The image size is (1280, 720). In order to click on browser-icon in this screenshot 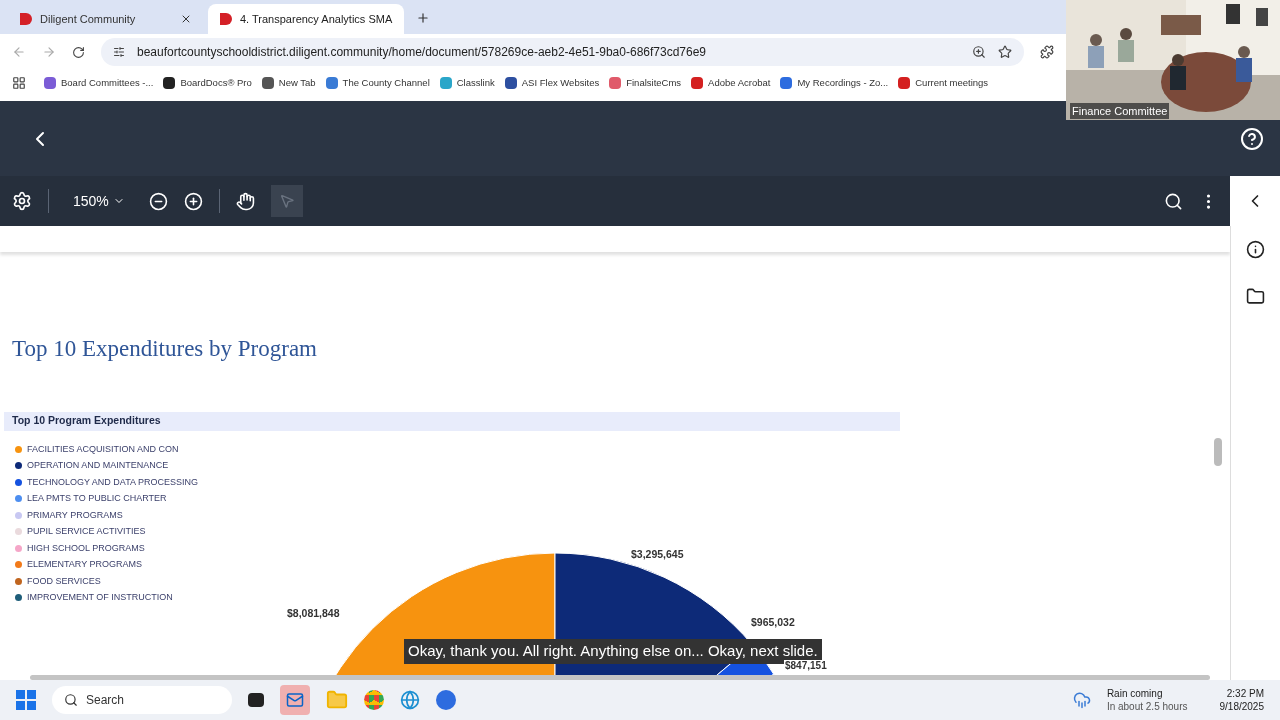, I will do `click(374, 700)`.